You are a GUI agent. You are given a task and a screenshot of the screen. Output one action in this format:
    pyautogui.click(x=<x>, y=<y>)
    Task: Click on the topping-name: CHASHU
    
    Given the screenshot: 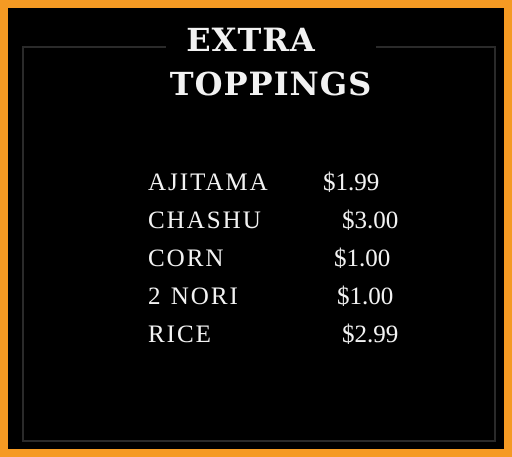 What is the action you would take?
    pyautogui.click(x=205, y=220)
    